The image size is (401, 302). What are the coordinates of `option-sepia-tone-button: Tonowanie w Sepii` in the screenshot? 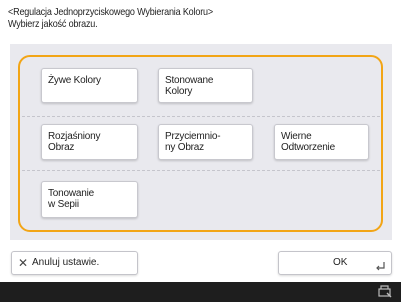 It's located at (89, 199).